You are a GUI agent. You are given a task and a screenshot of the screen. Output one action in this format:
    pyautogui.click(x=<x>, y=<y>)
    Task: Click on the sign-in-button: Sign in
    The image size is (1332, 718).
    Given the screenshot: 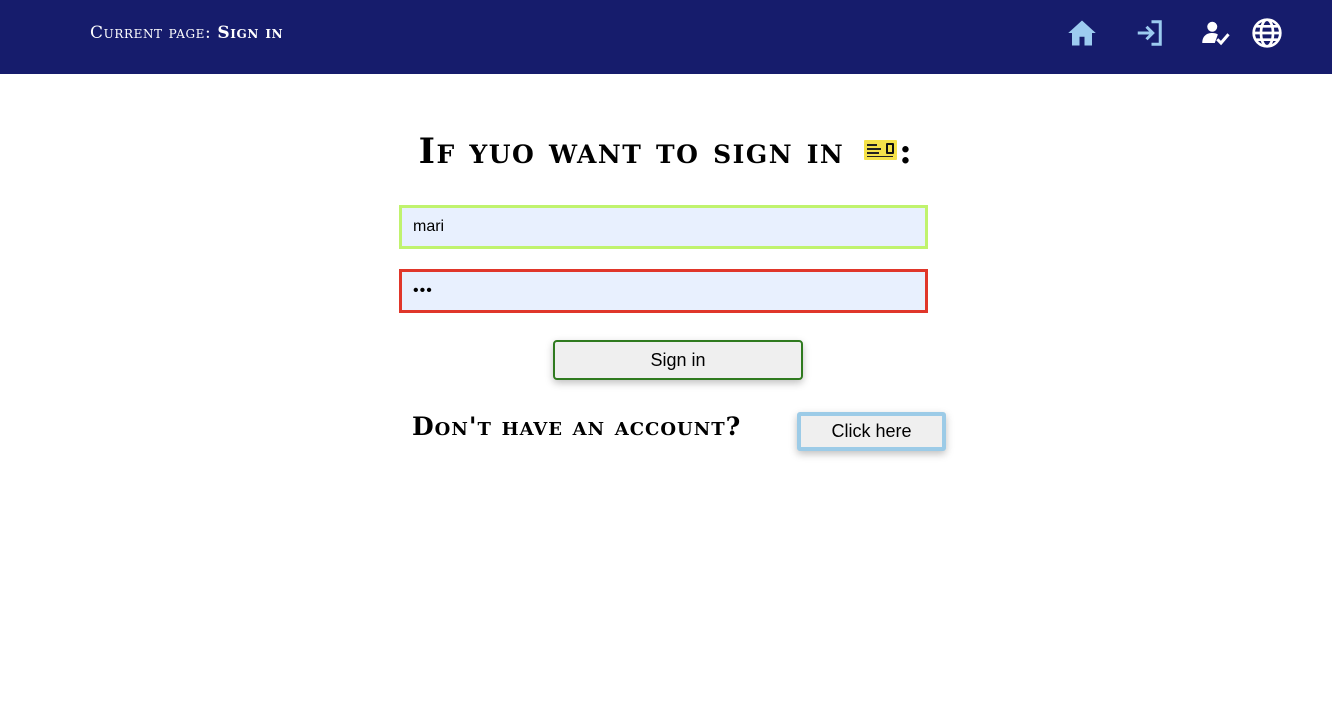 What is the action you would take?
    pyautogui.click(x=678, y=360)
    